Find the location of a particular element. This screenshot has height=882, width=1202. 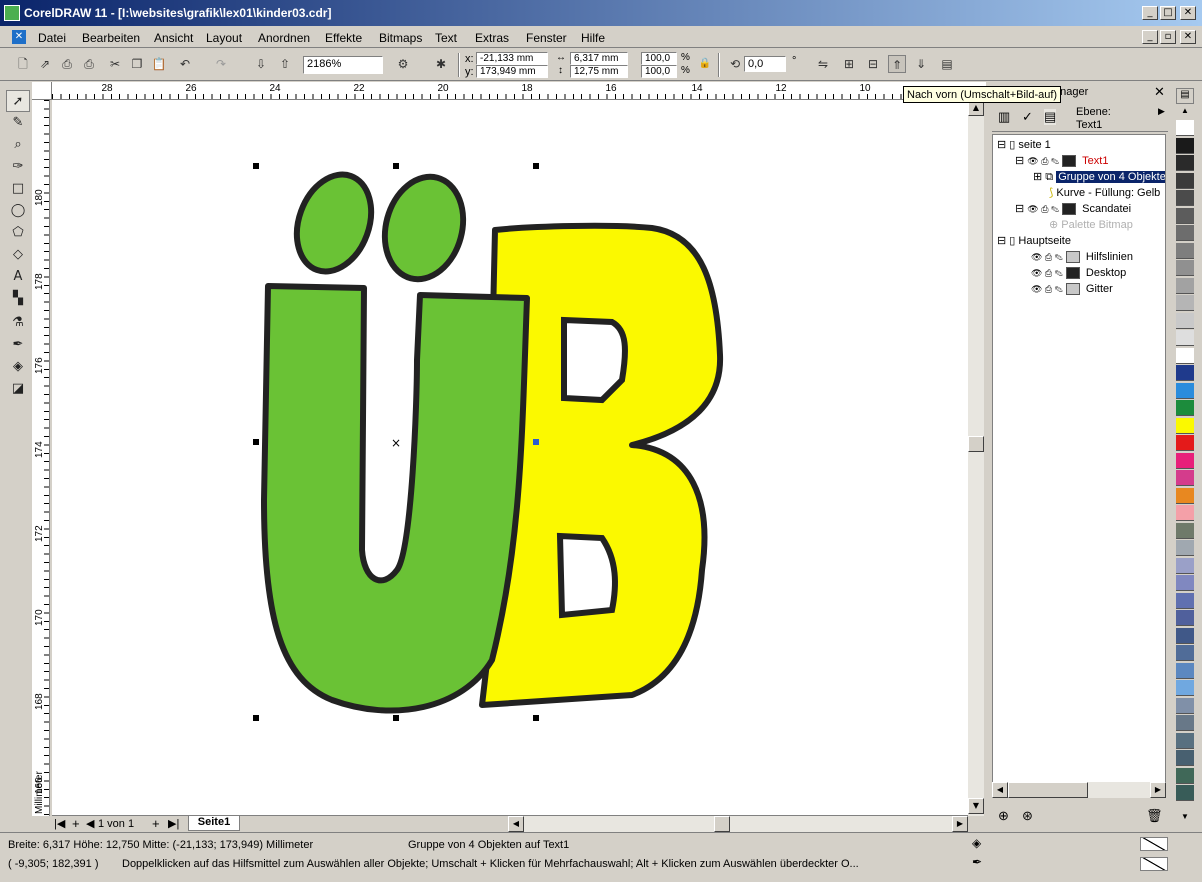

outline-indicator-icon: ✒ is located at coordinates (977, 862).